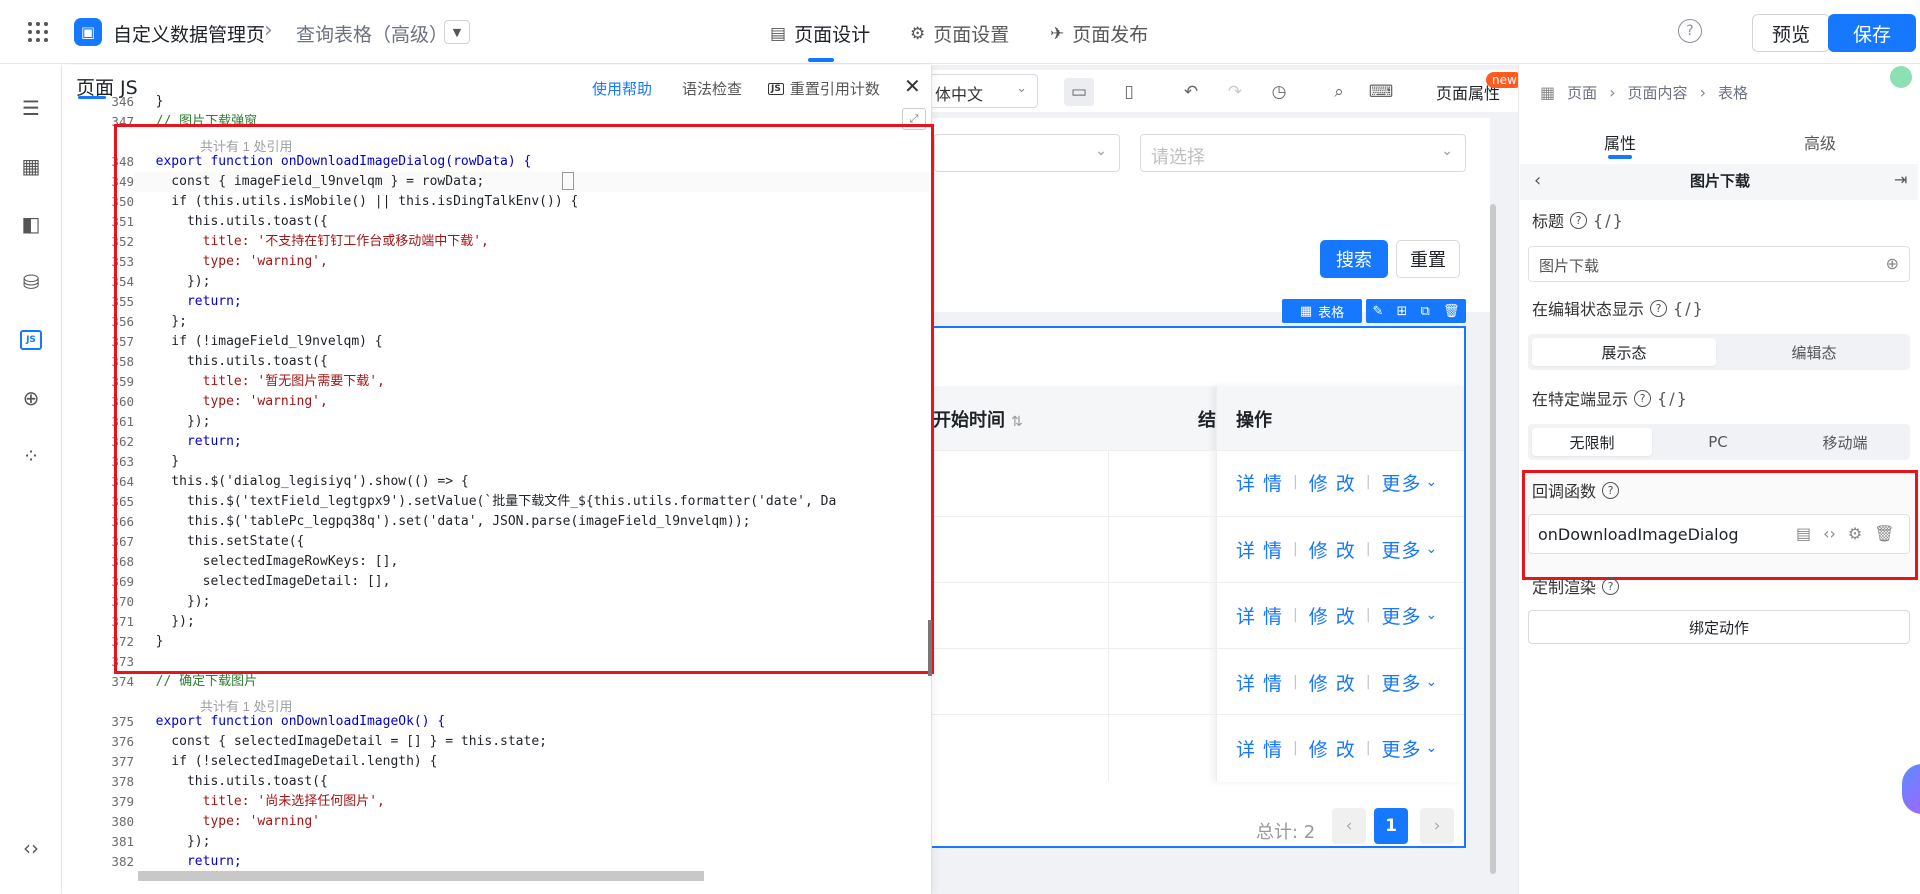 Image resolution: width=1920 pixels, height=894 pixels. What do you see at coordinates (421, 876) in the screenshot?
I see `code-horizontal-scrollbar` at bounding box center [421, 876].